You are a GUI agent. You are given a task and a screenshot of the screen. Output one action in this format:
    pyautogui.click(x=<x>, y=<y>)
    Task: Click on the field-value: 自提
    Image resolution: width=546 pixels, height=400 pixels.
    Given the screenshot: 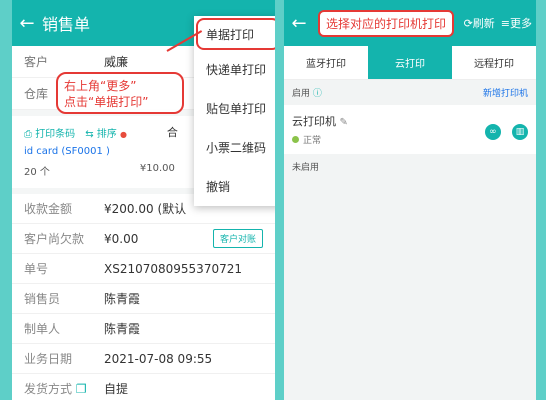 What is the action you would take?
    pyautogui.click(x=116, y=389)
    